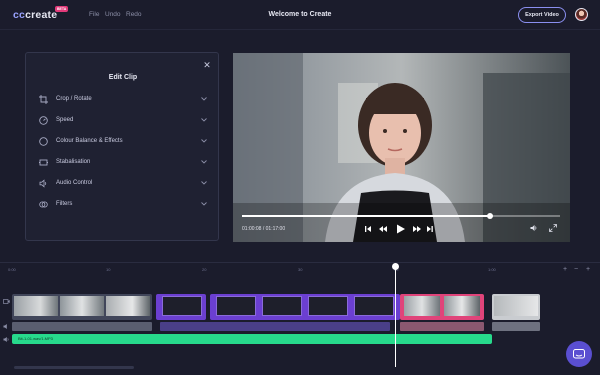  I want to click on audio-icon, so click(43, 183).